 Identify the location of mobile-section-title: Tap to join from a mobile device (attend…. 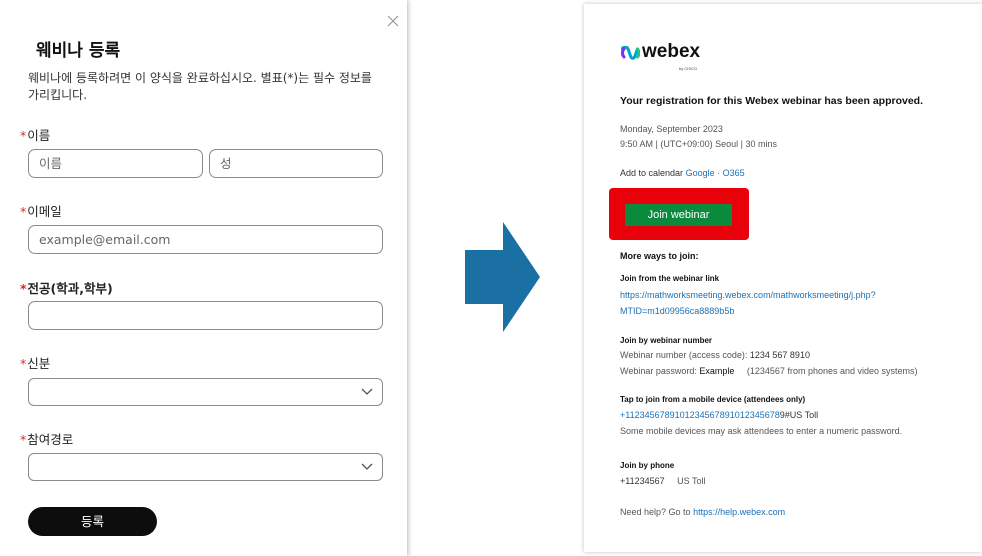
(713, 399).